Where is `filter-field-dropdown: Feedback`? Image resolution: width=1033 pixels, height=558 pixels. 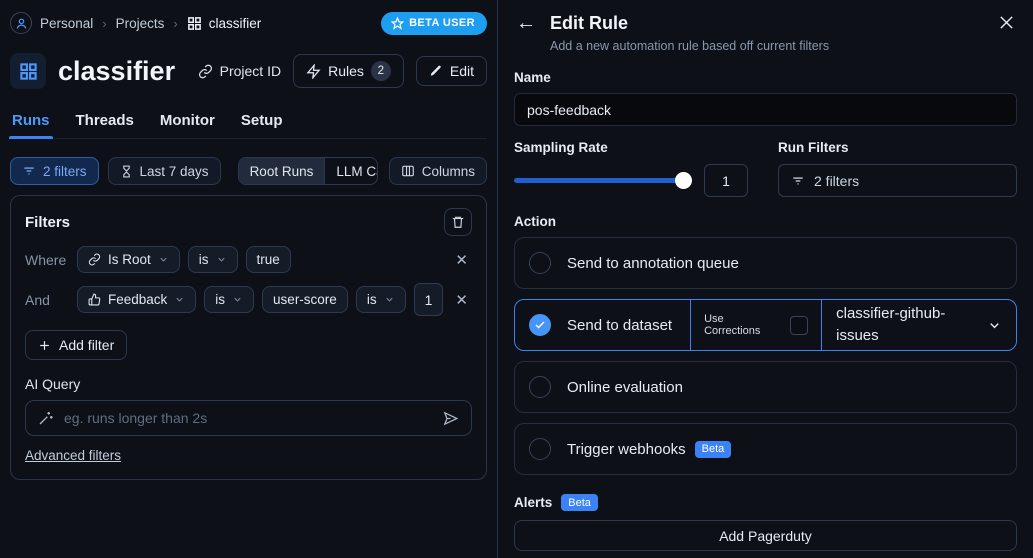
filter-field-dropdown: Feedback is located at coordinates (137, 299).